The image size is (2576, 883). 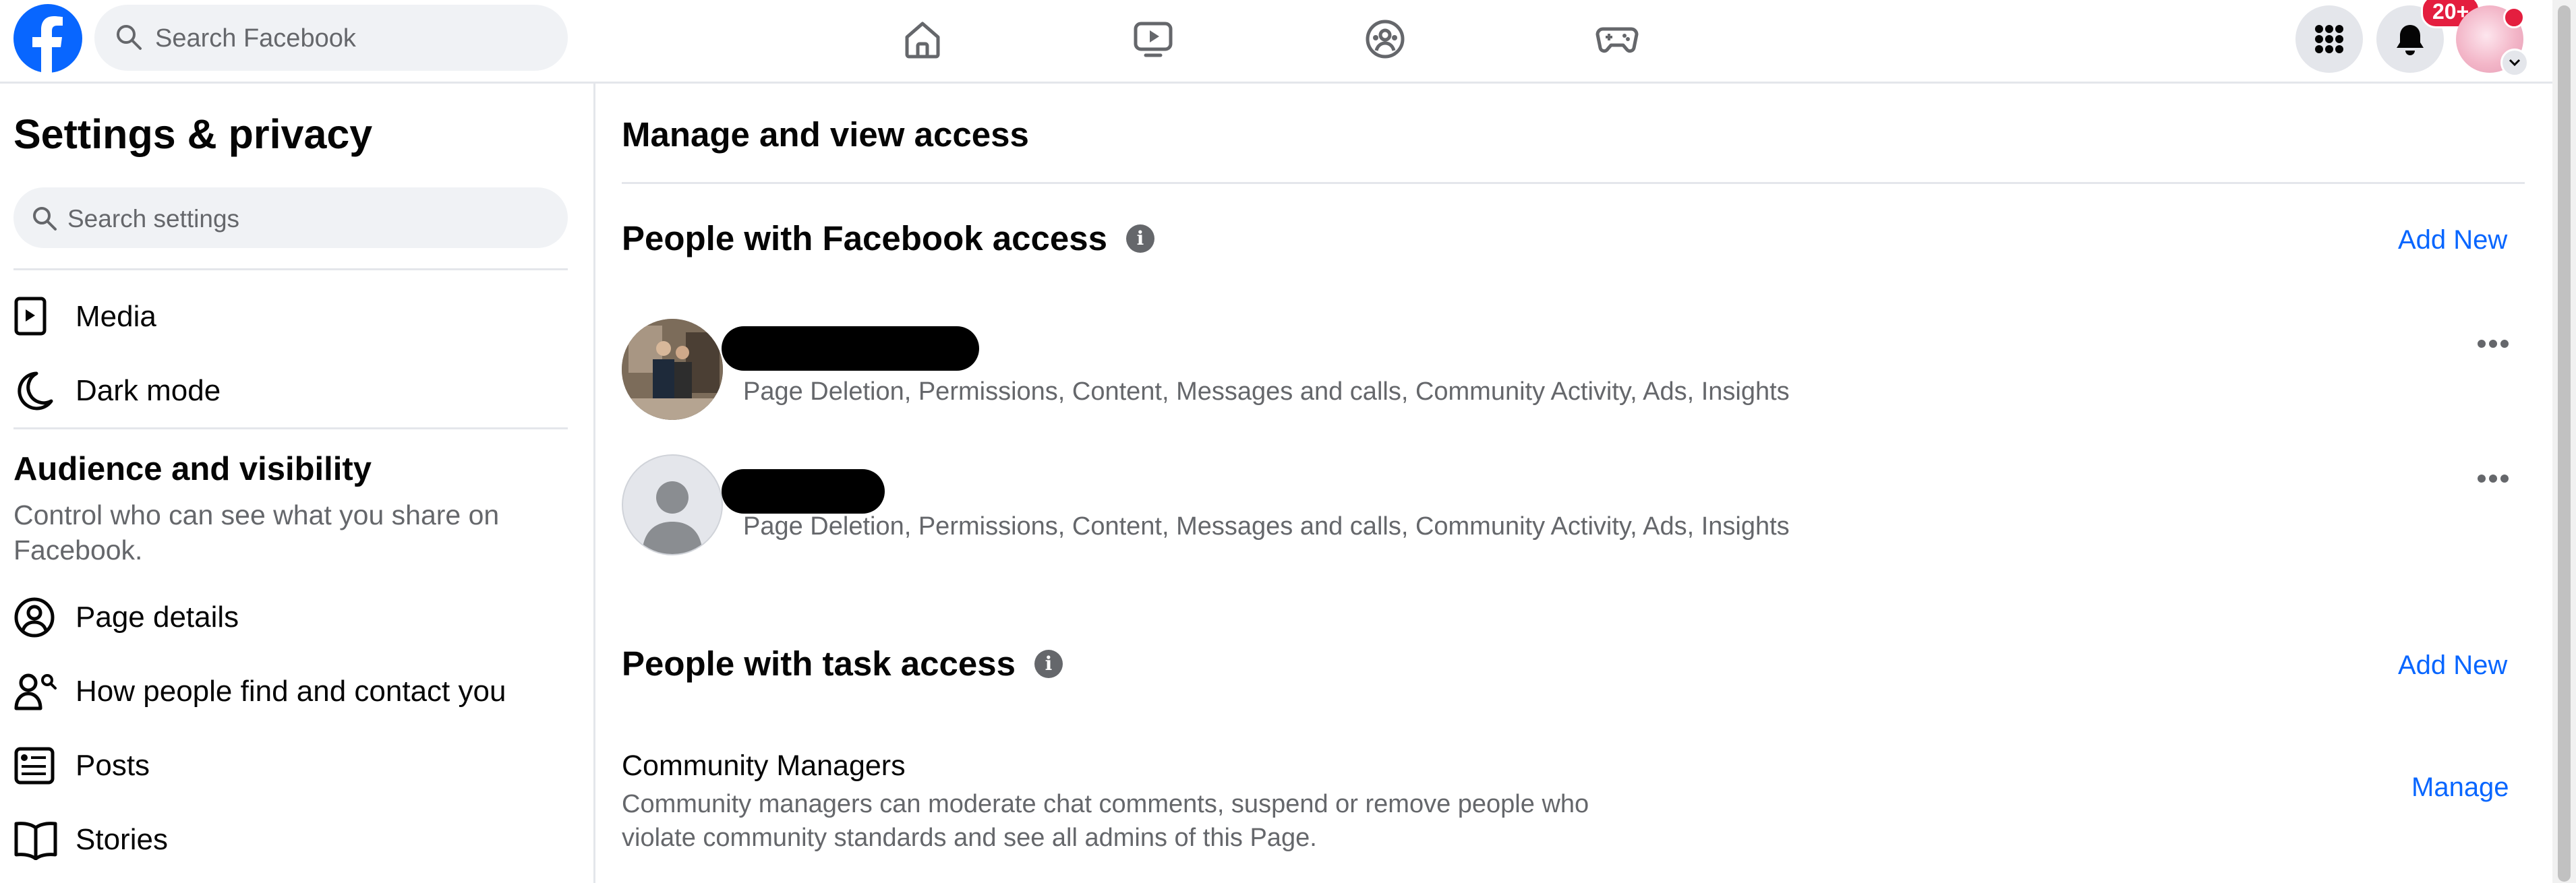 What do you see at coordinates (2410, 40) in the screenshot?
I see `bell-icon` at bounding box center [2410, 40].